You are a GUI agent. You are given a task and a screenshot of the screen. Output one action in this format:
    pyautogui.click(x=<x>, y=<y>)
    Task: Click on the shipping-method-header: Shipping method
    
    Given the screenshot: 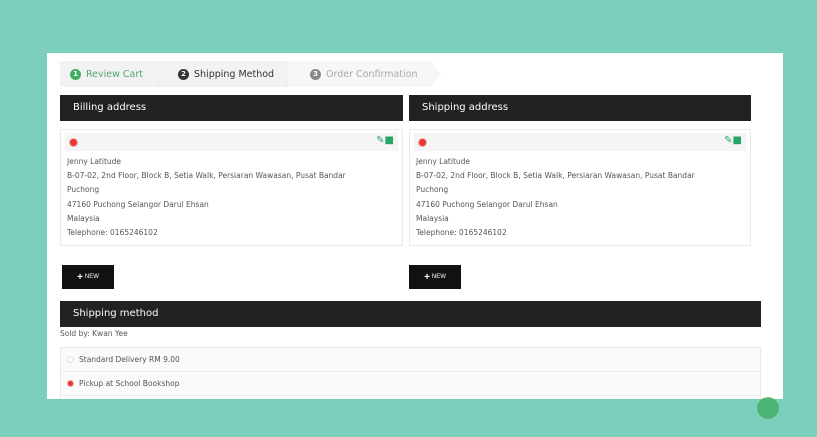 What is the action you would take?
    pyautogui.click(x=410, y=314)
    